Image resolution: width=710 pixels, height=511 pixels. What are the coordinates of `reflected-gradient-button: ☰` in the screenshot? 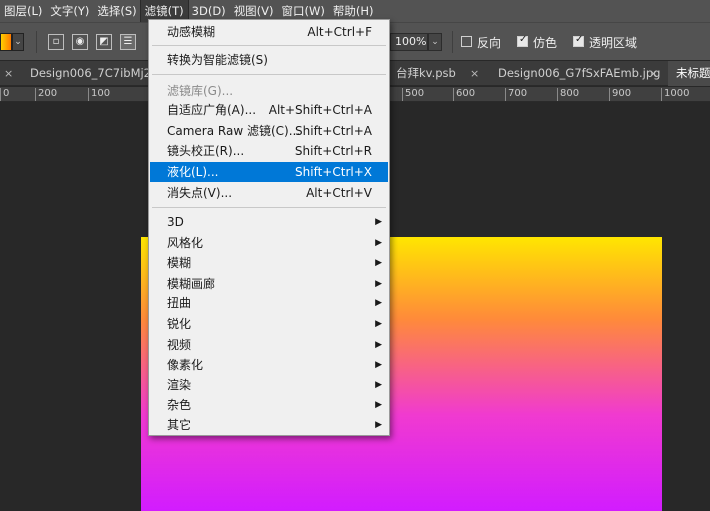 It's located at (128, 42).